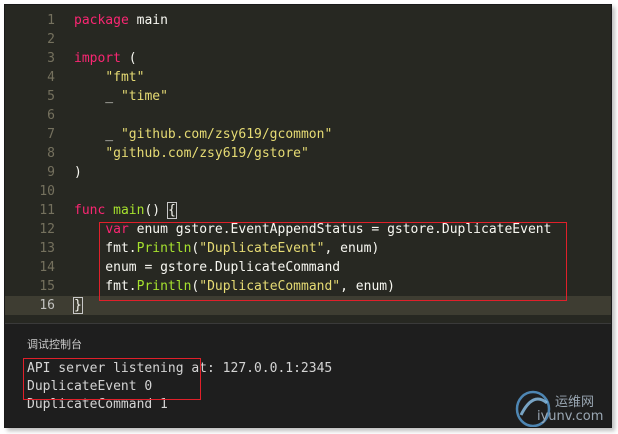  Describe the element at coordinates (90, 210) in the screenshot. I see `code-token: func` at that location.